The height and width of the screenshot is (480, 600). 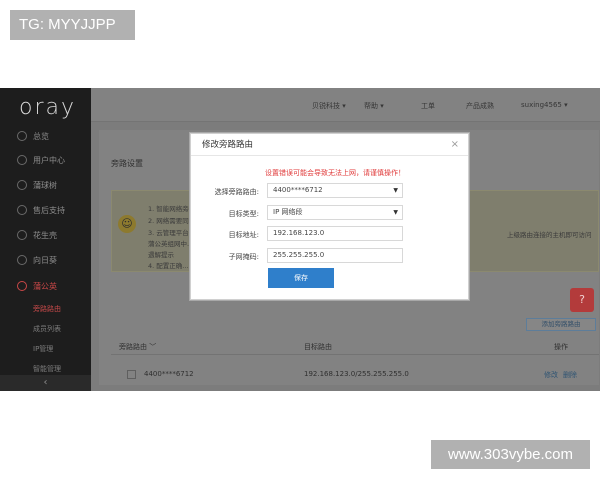 What do you see at coordinates (510, 454) in the screenshot?
I see `watermark-bottom-right: www.303vybe.com` at bounding box center [510, 454].